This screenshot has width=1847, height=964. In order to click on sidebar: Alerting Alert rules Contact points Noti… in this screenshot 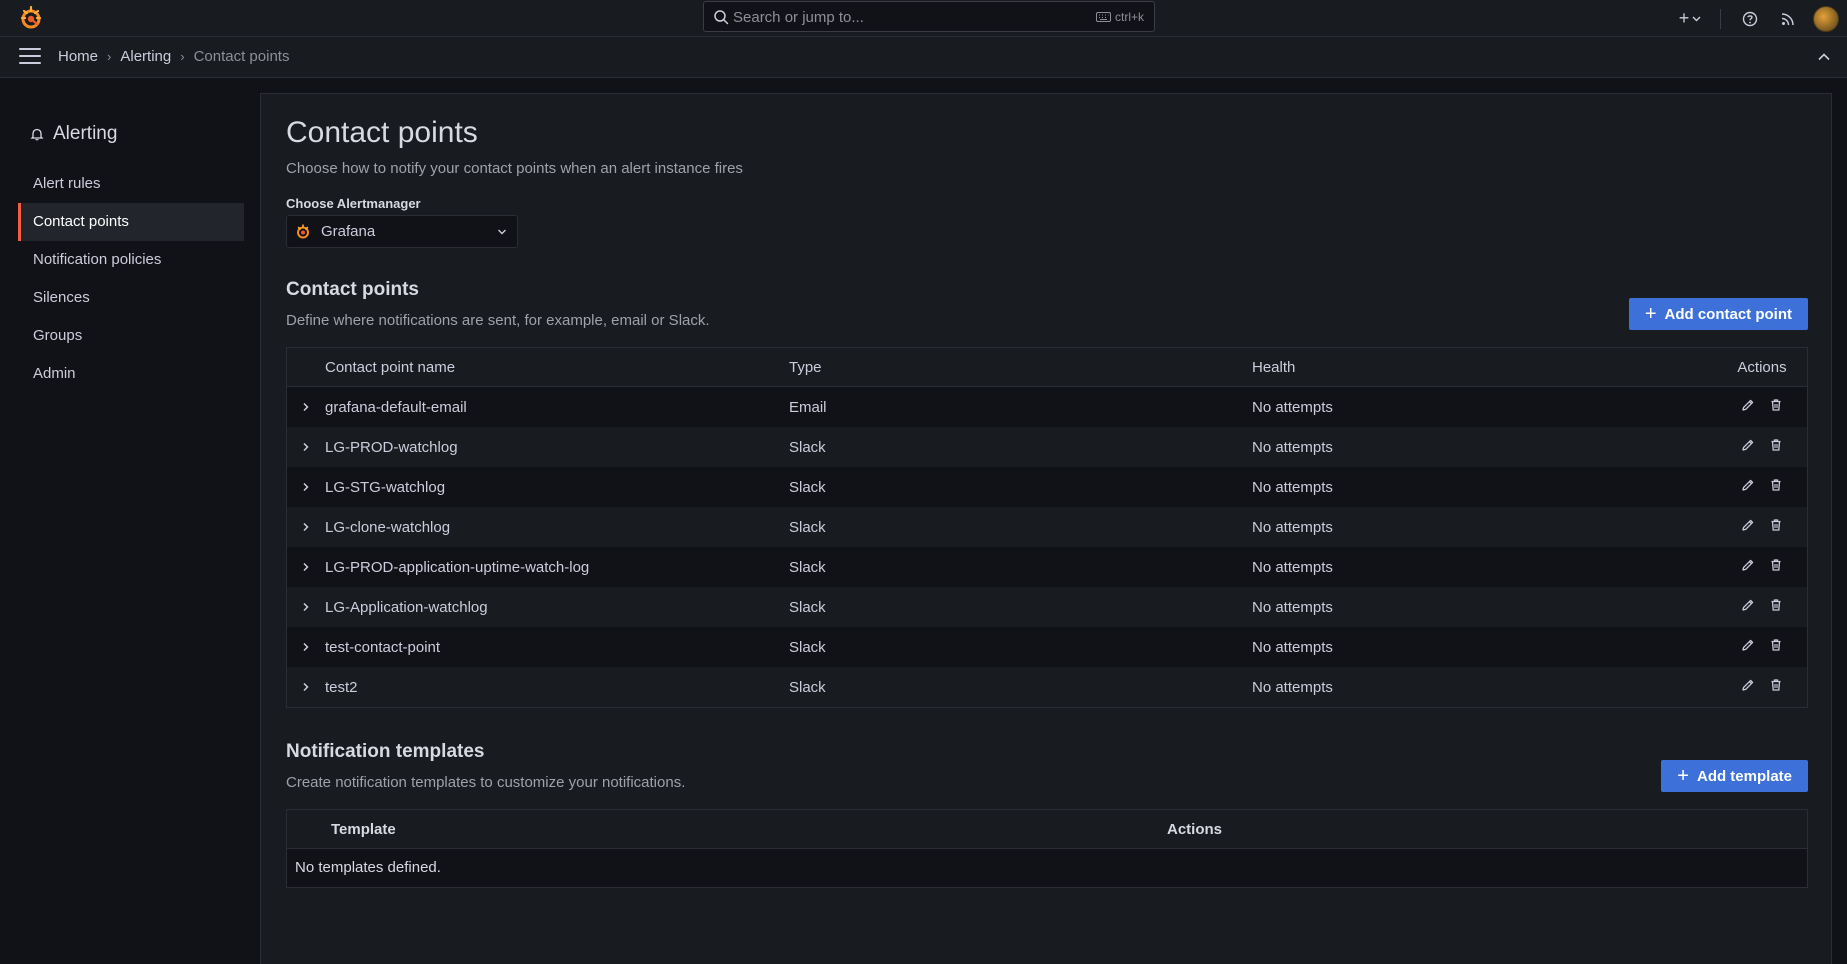, I will do `click(130, 521)`.